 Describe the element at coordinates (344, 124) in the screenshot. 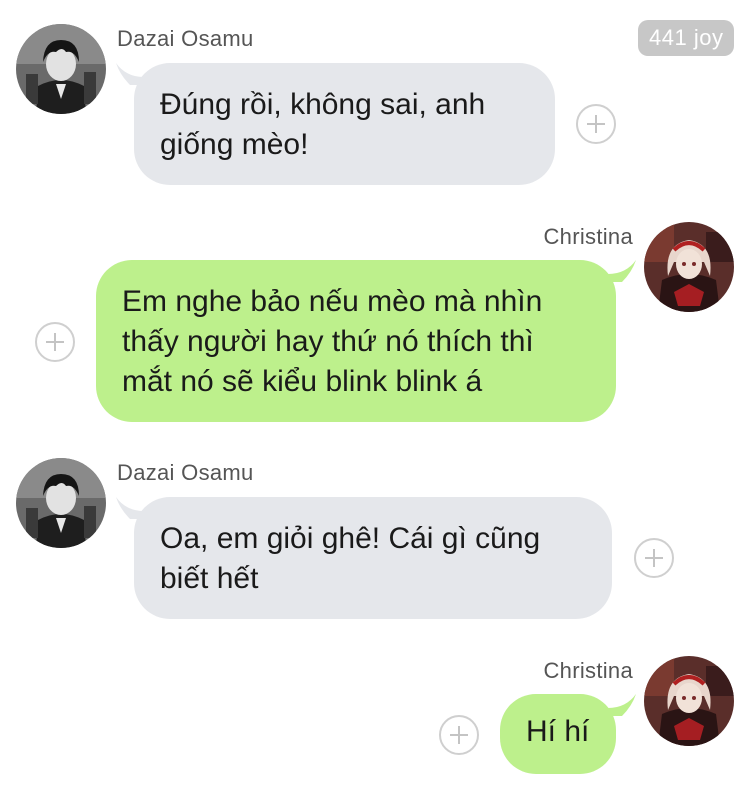

I see `message-bubble: Đúng rồi, không sai, anh giống mèo!` at that location.